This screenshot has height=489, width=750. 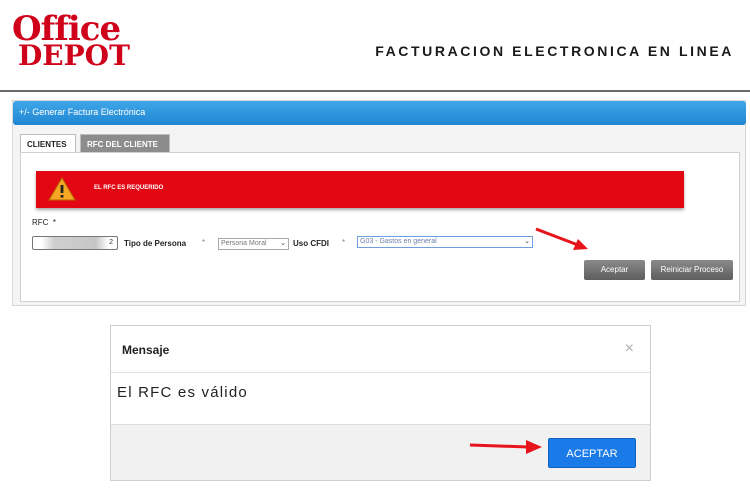 What do you see at coordinates (360, 189) in the screenshot?
I see `error-alert: EL RFC ES REQUERIDO` at bounding box center [360, 189].